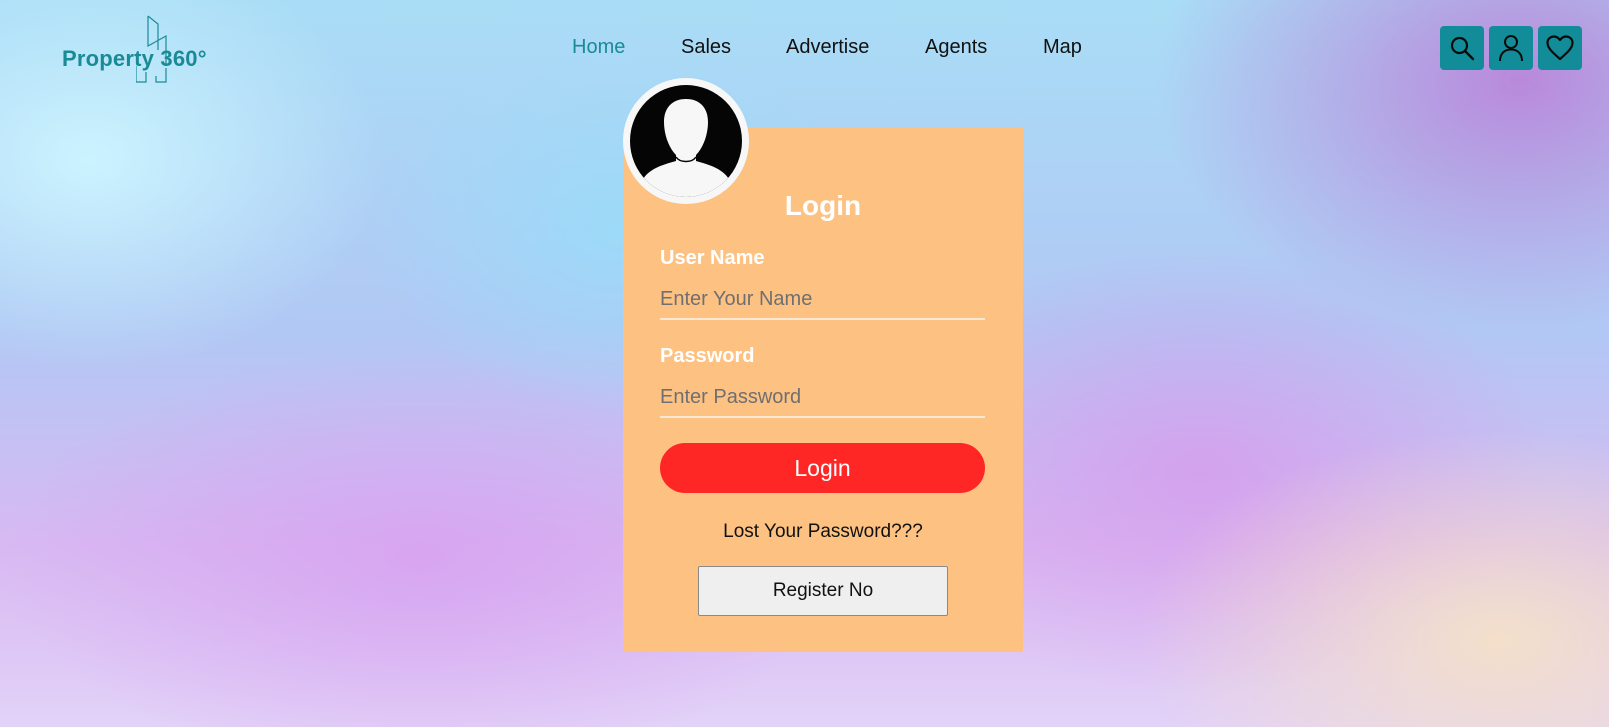 The image size is (1609, 727). What do you see at coordinates (686, 148) in the screenshot?
I see `user-silhouette-icon` at bounding box center [686, 148].